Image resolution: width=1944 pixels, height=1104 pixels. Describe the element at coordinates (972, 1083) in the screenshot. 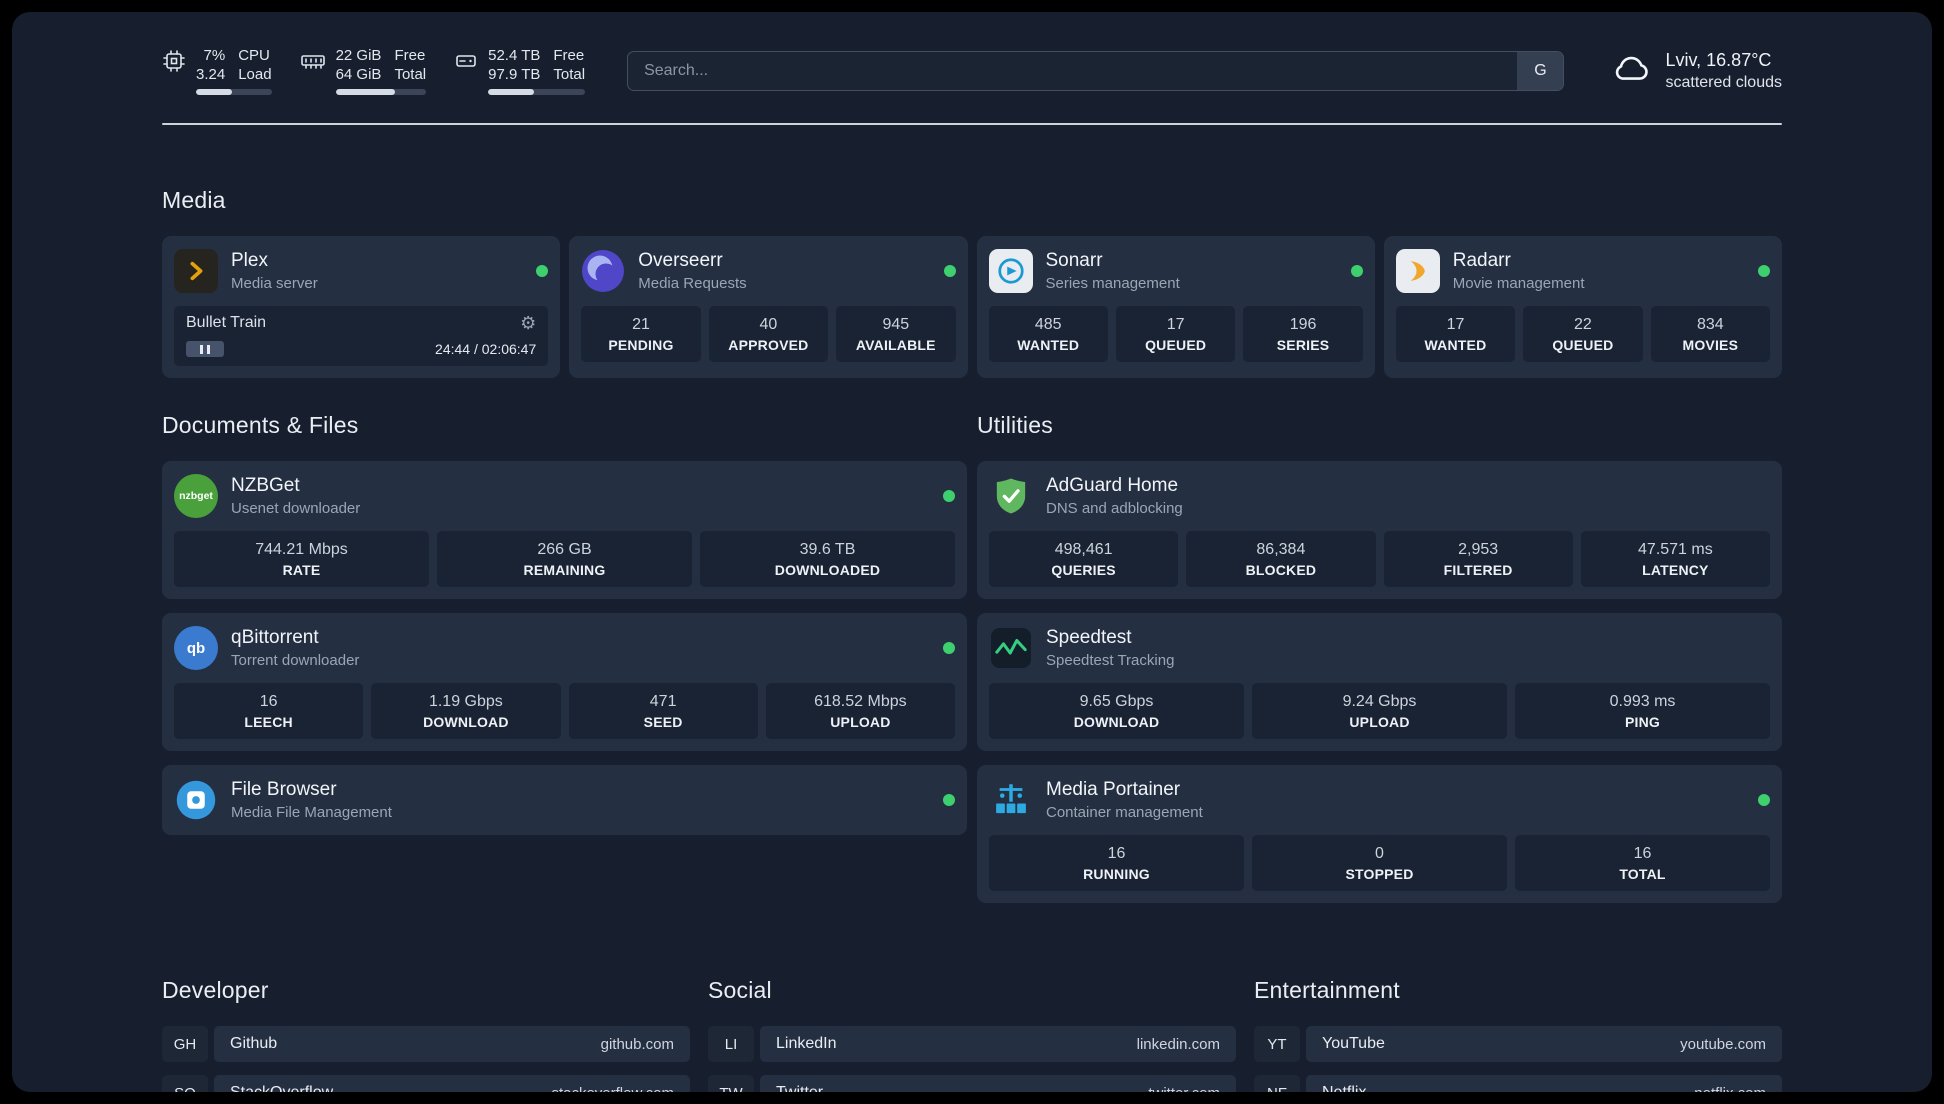

I see `bookmark-twitter: TW Twitter twitter.com` at that location.